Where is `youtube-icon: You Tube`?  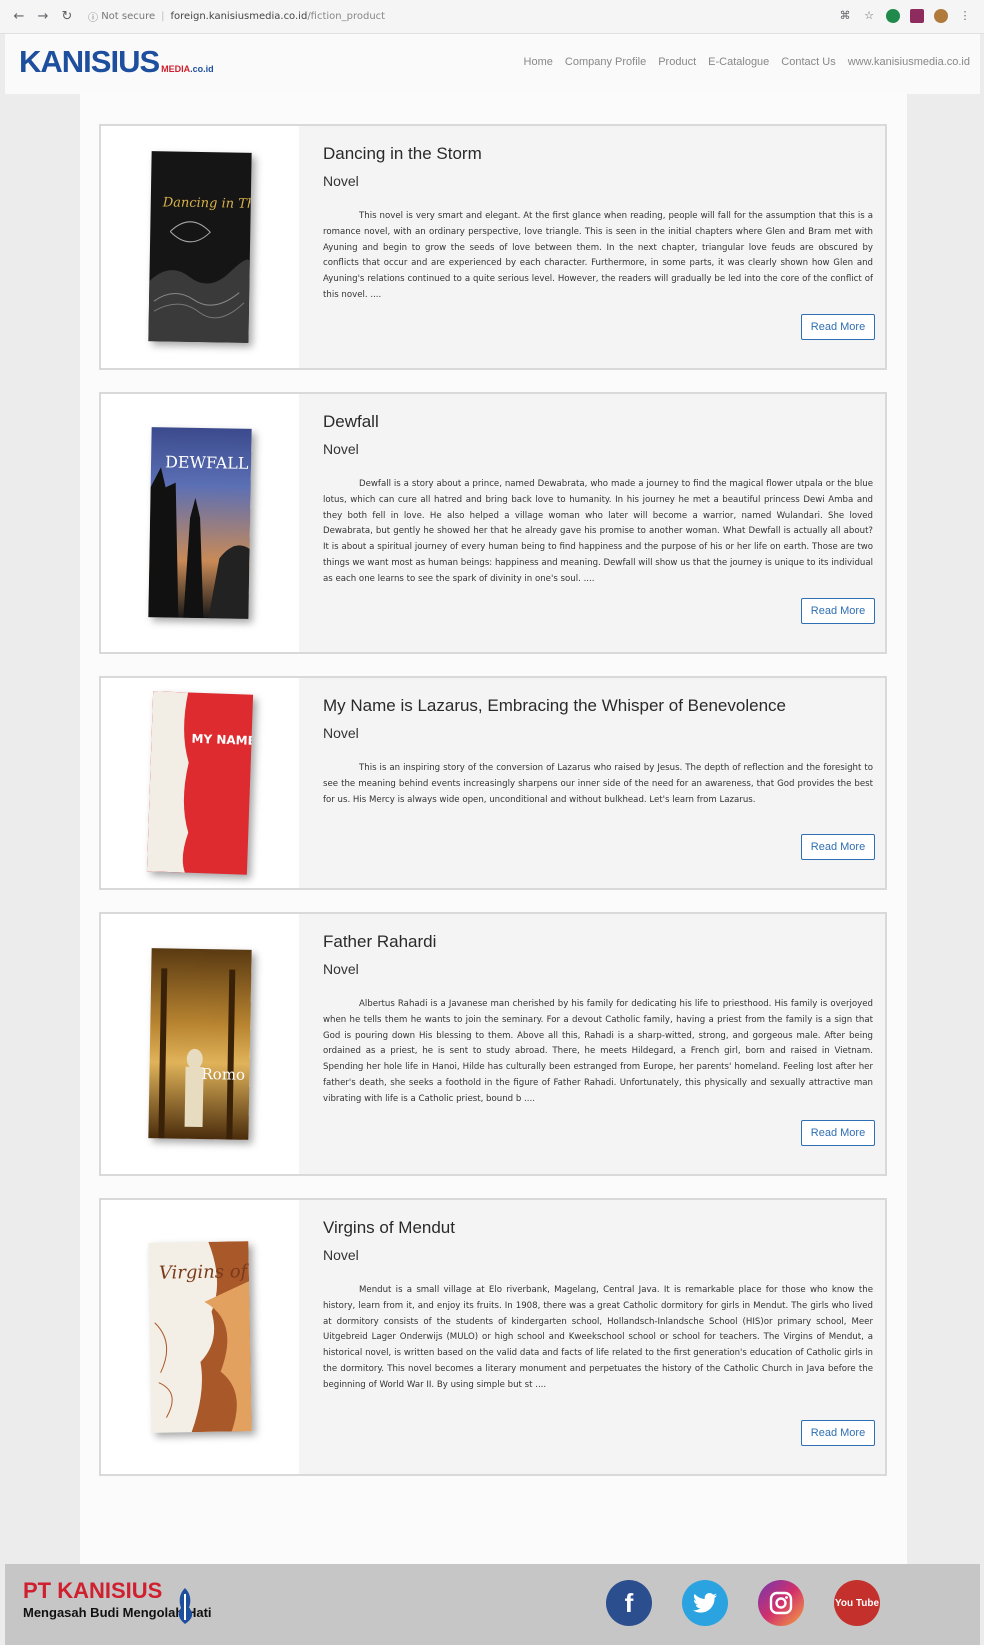 youtube-icon: You Tube is located at coordinates (857, 1603).